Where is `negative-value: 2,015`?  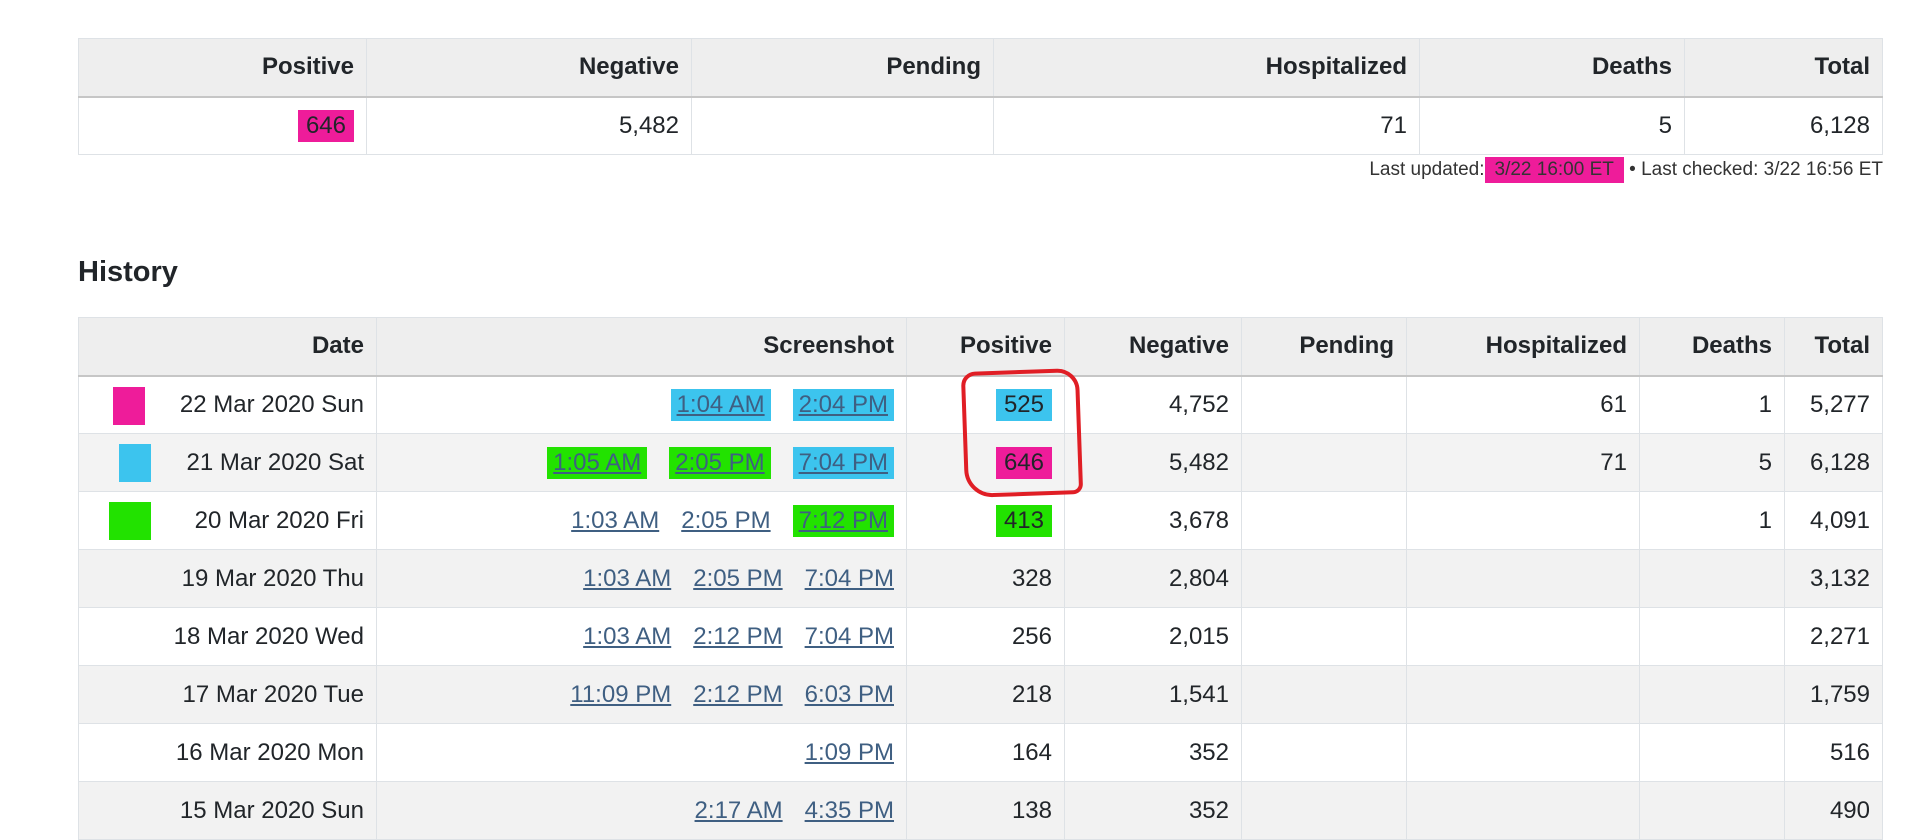 negative-value: 2,015 is located at coordinates (1153, 636).